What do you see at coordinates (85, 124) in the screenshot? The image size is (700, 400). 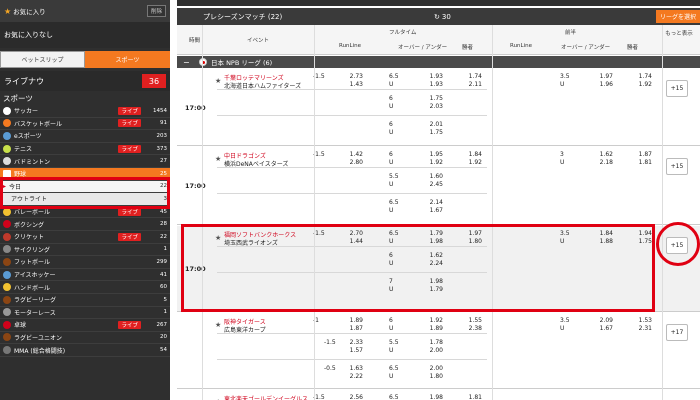 I see `sidebar-sport-item: バスケットボール ライブ 91` at bounding box center [85, 124].